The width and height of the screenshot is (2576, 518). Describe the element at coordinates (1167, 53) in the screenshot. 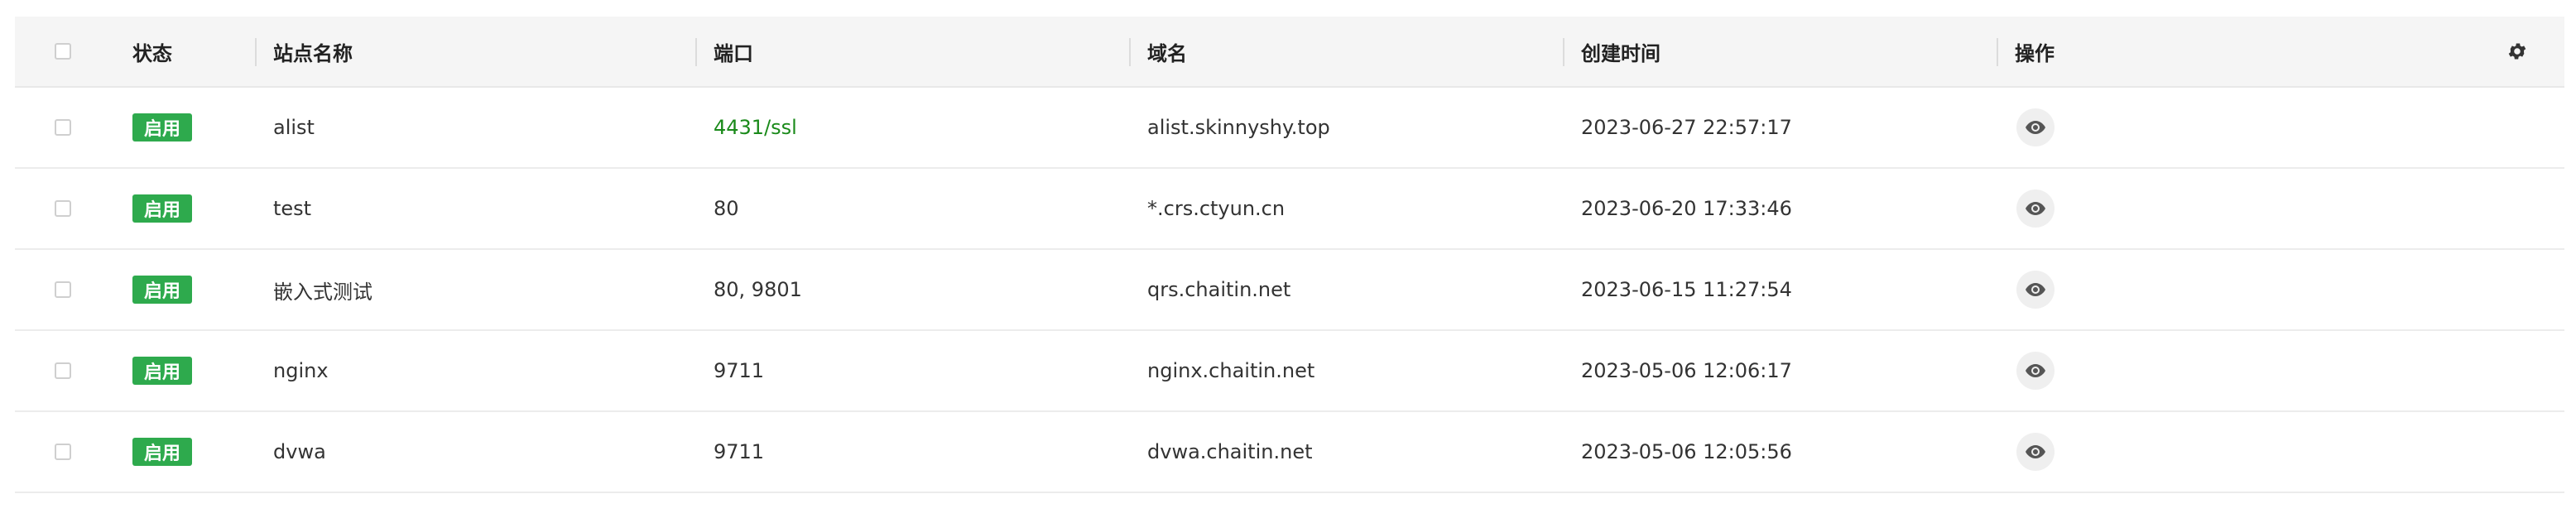

I see `header-domain: 域名` at that location.